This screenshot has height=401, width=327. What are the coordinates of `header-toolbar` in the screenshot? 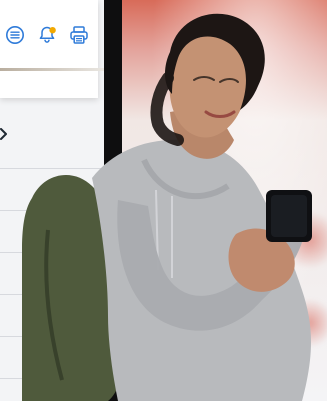 It's located at (47, 35).